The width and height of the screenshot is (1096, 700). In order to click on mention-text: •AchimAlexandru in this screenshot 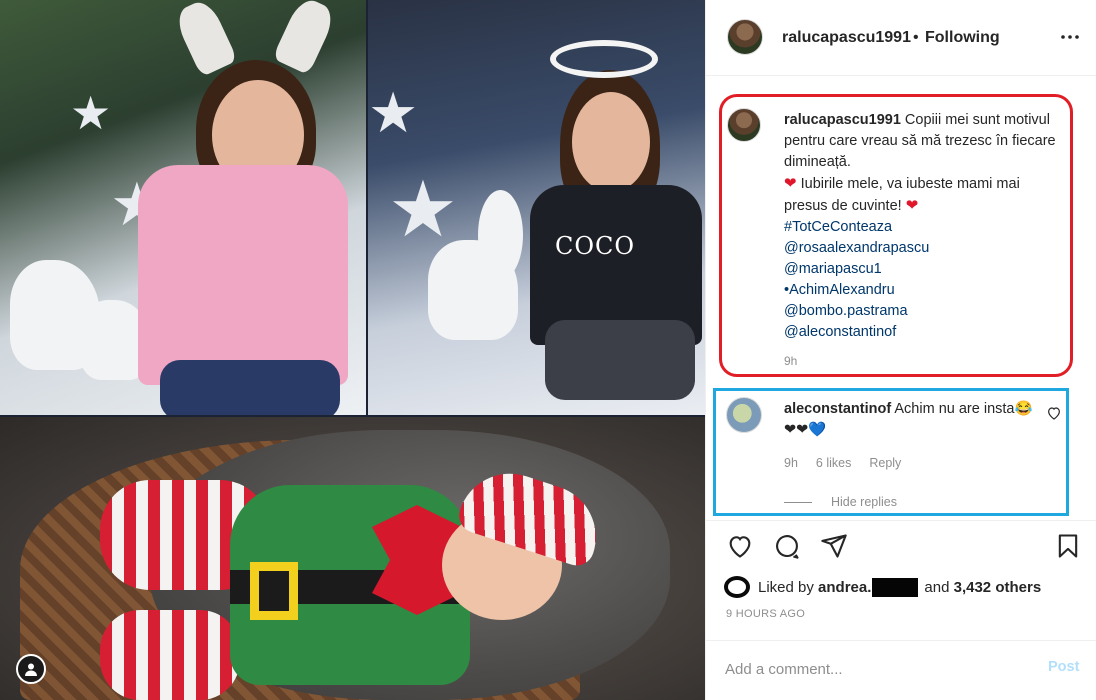, I will do `click(839, 290)`.